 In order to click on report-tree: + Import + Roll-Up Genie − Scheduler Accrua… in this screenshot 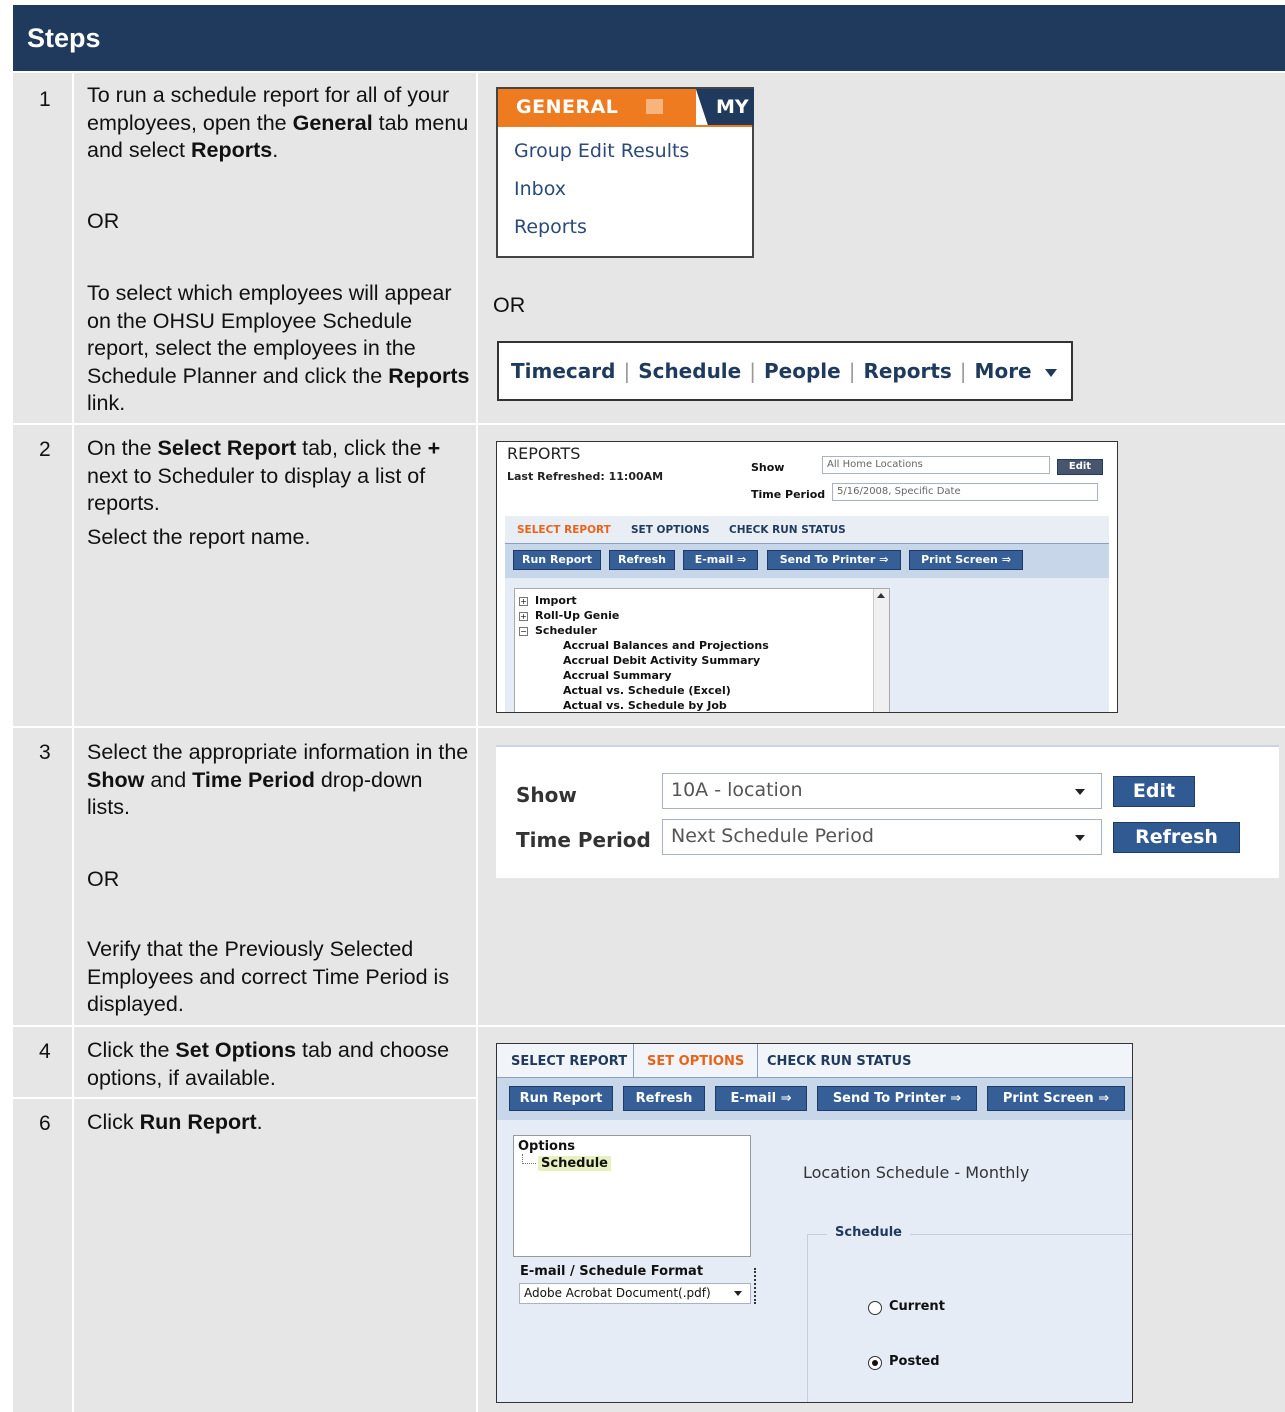, I will do `click(702, 650)`.